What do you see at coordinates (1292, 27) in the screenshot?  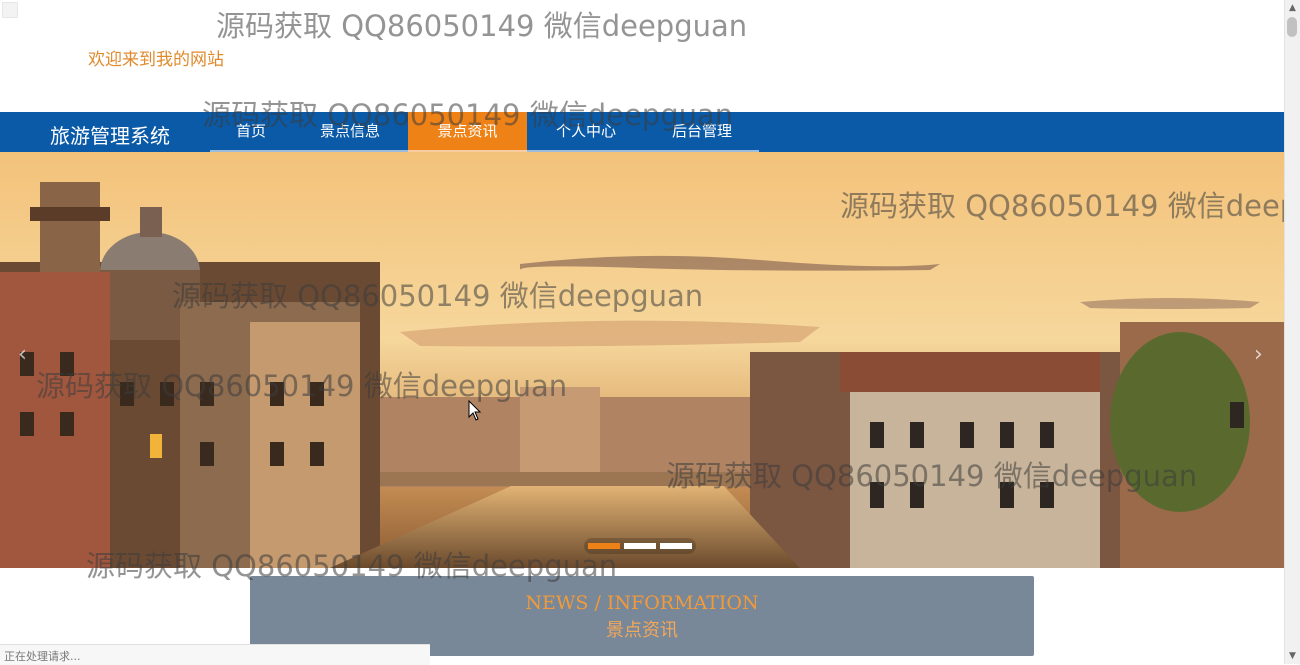 I see `scrollbar-thumb` at bounding box center [1292, 27].